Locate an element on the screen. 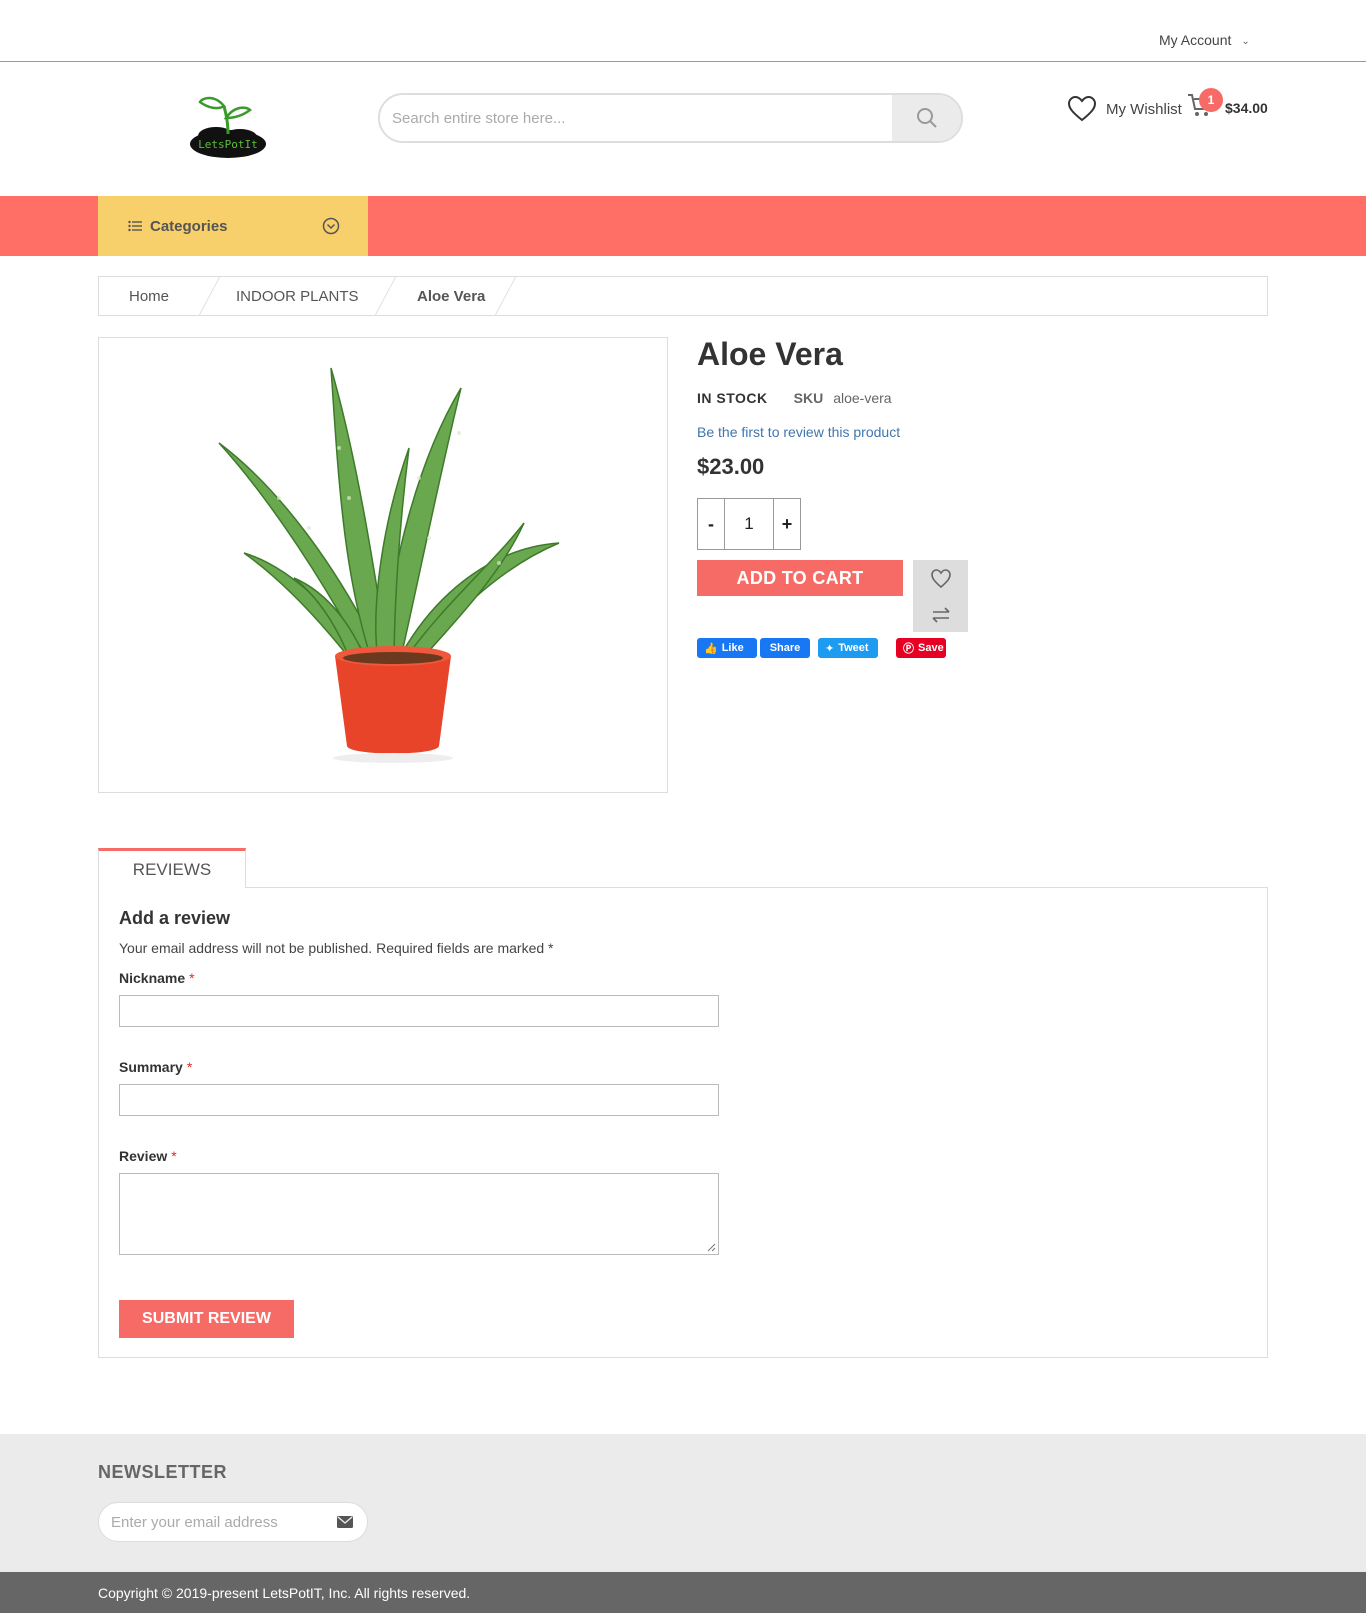  breadcrumb-category: INDOOR PLANTS is located at coordinates (297, 296).